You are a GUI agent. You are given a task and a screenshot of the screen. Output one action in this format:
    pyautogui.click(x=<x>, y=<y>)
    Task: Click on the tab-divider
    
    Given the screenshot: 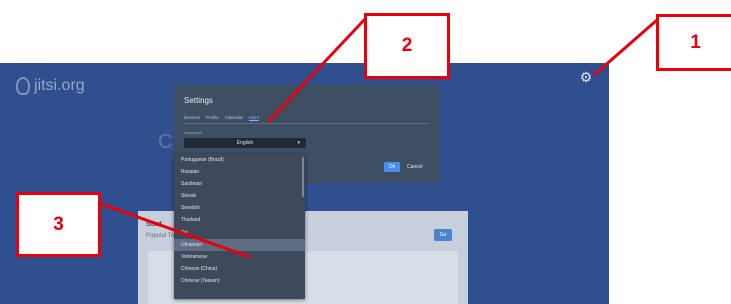 What is the action you would take?
    pyautogui.click(x=307, y=123)
    